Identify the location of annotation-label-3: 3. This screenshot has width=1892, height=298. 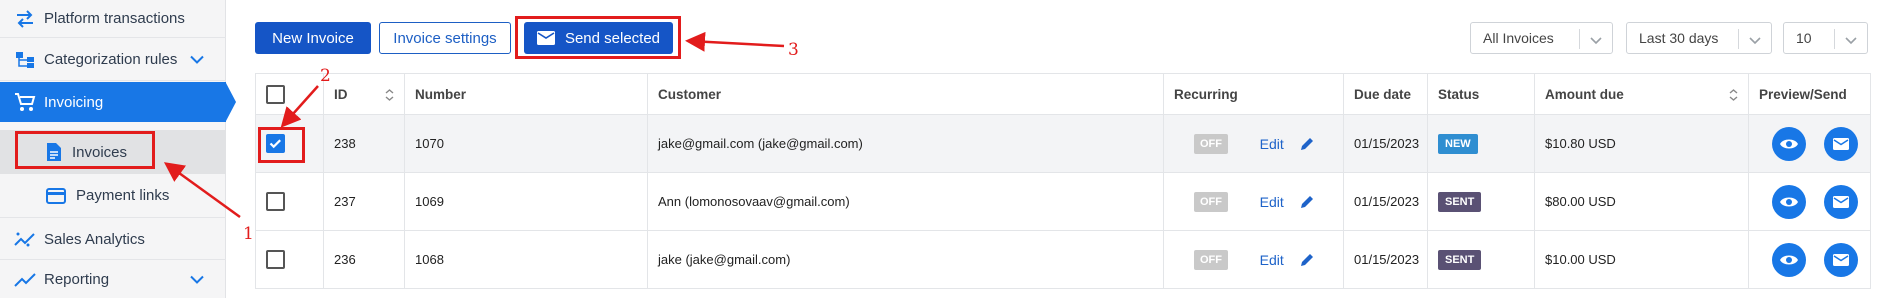
(793, 50).